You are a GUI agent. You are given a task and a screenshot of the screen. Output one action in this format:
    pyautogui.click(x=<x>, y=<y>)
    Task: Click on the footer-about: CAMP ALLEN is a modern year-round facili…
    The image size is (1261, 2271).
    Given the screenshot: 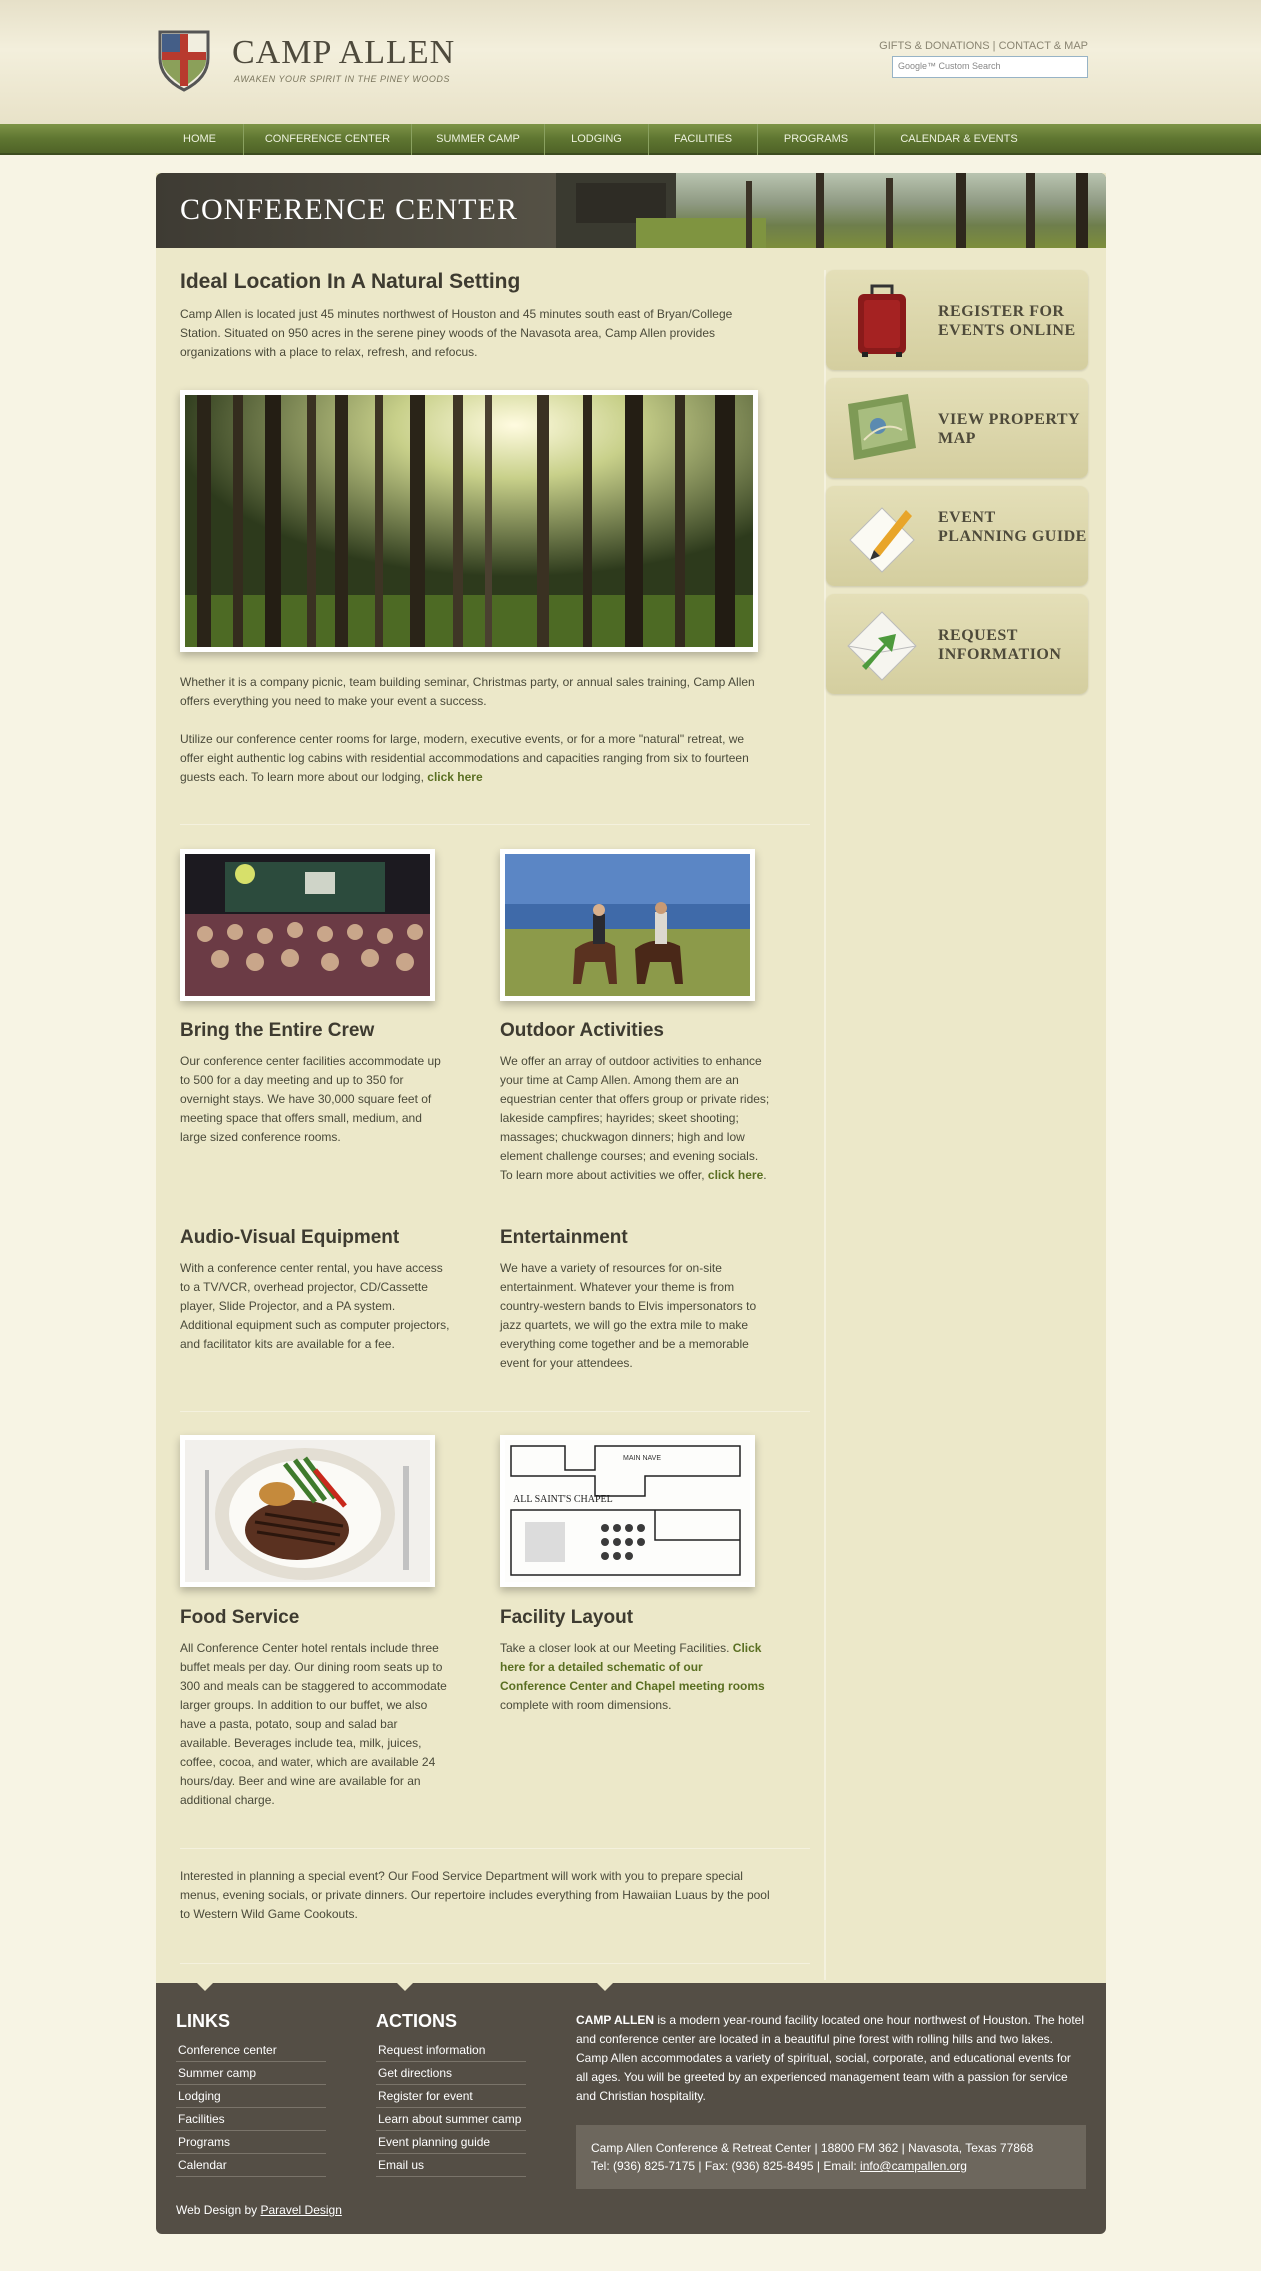 What is the action you would take?
    pyautogui.click(x=830, y=2058)
    